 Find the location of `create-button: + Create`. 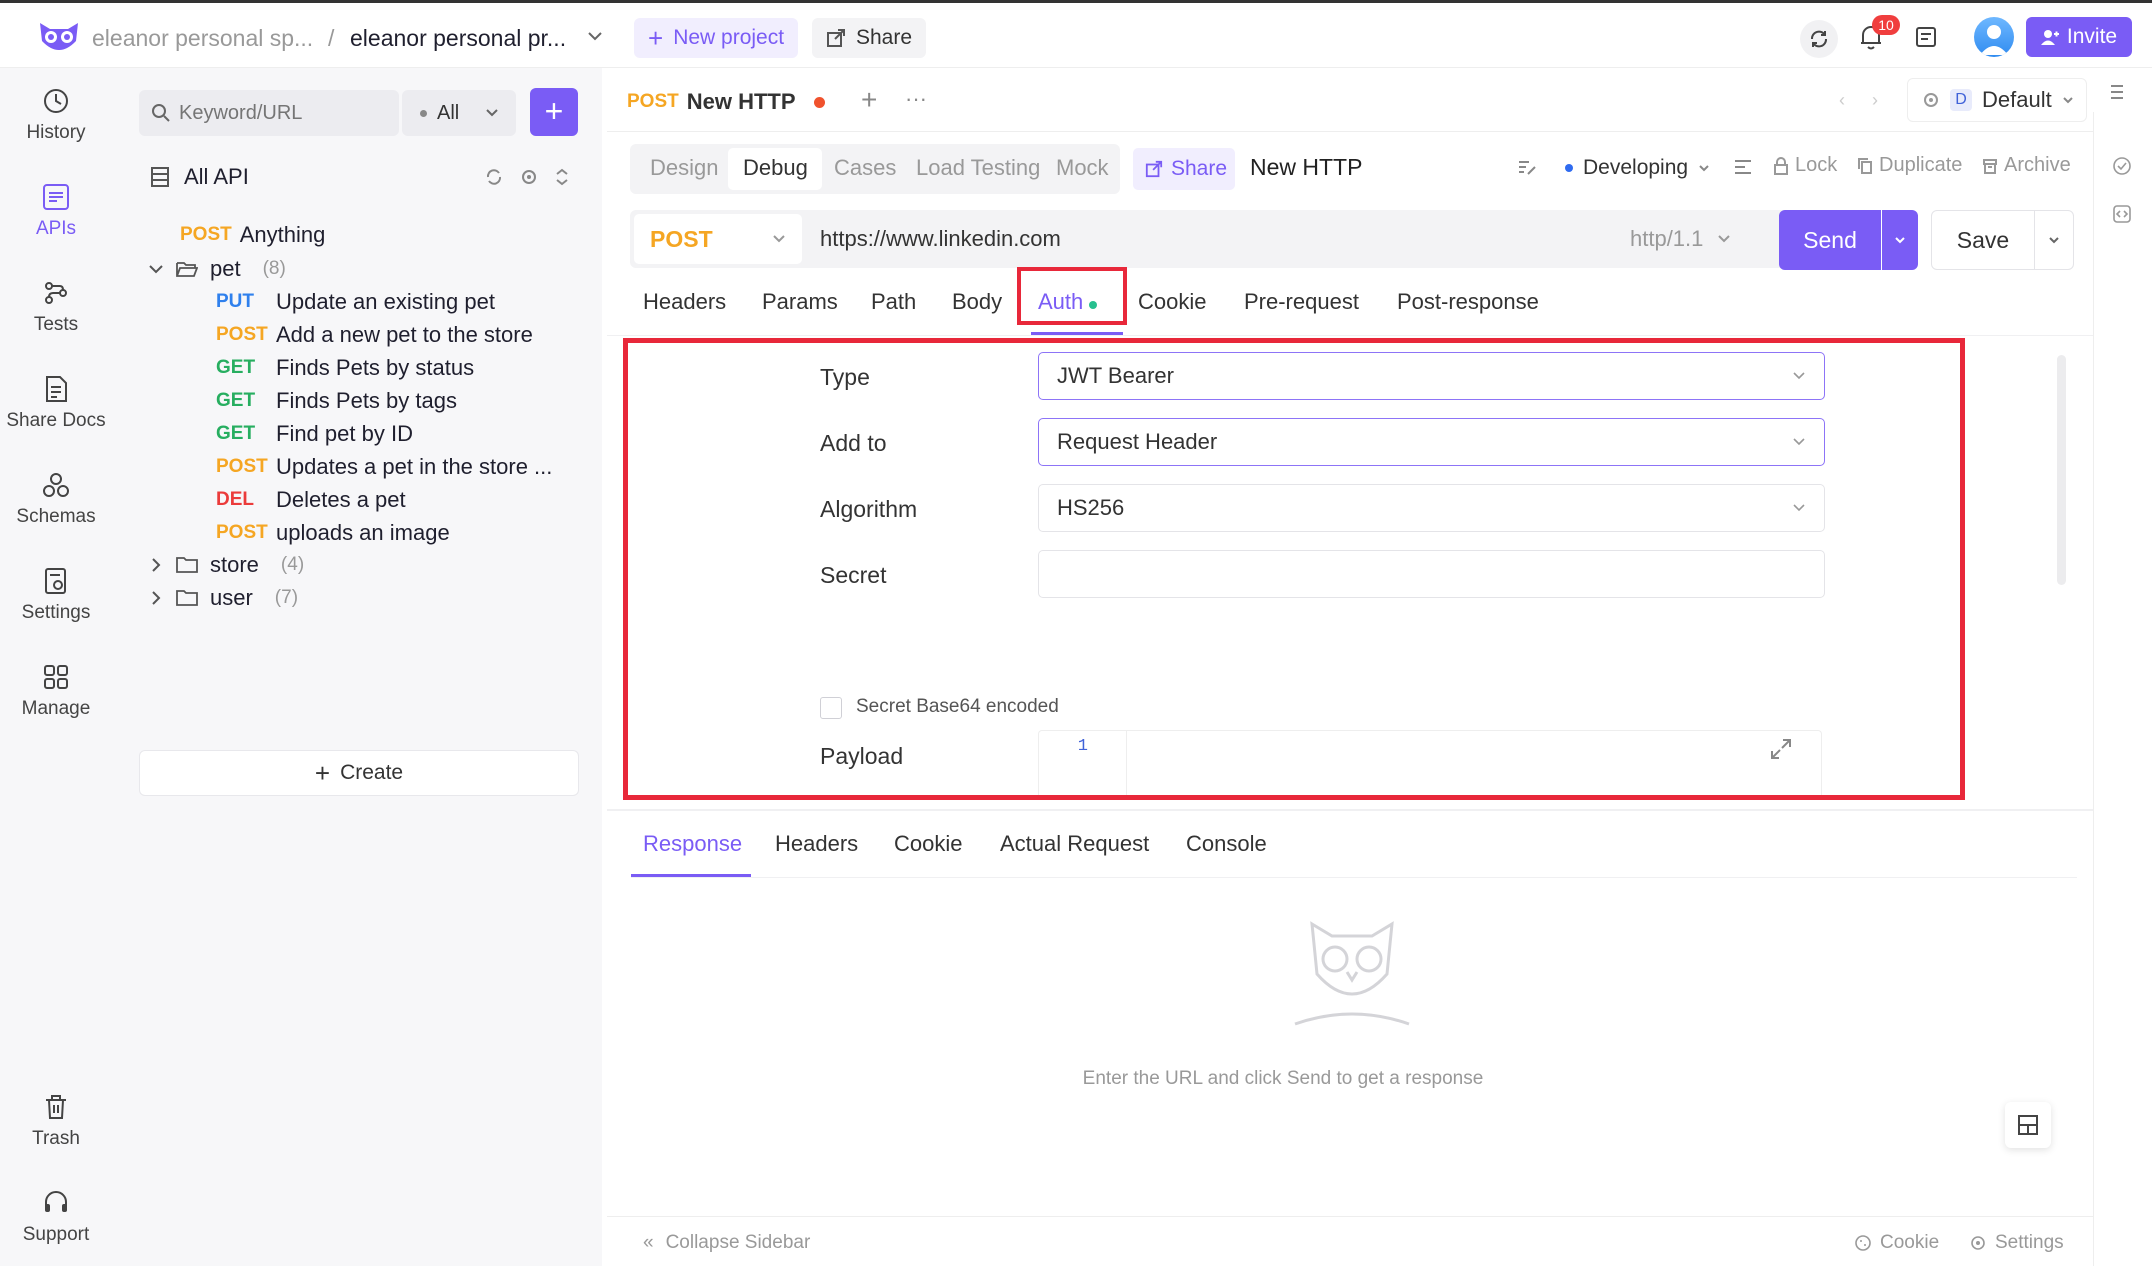

create-button: + Create is located at coordinates (359, 773).